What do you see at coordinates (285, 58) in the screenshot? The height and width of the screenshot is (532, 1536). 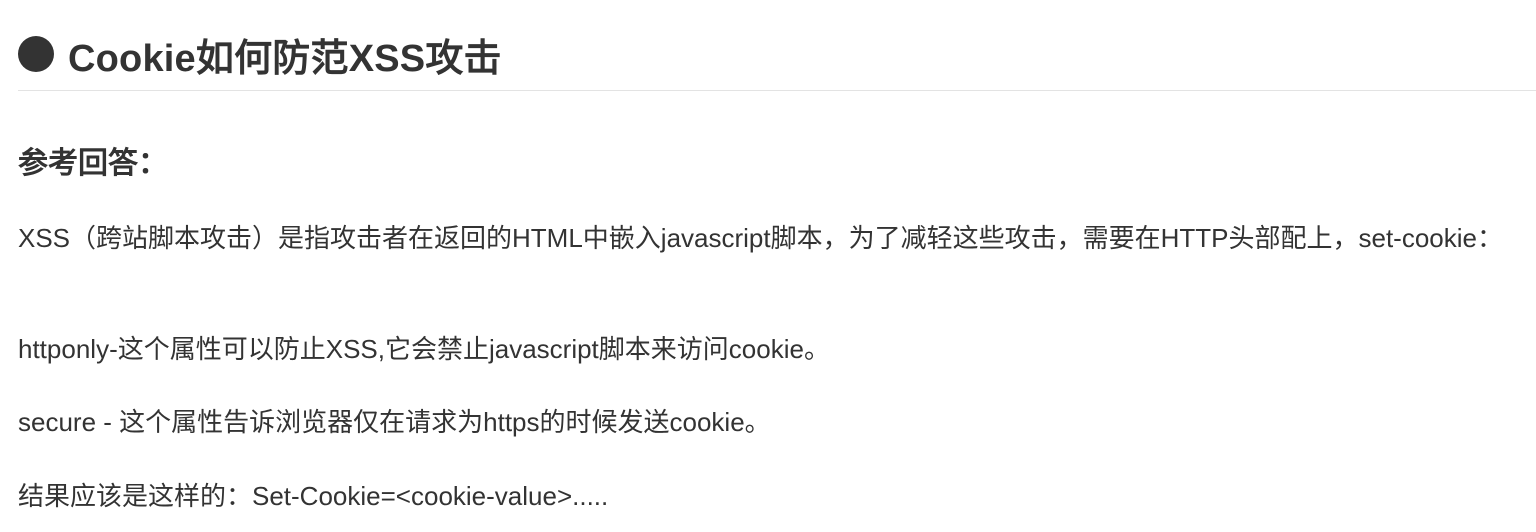 I see `page-title: Cookie如何防范XSS攻击` at bounding box center [285, 58].